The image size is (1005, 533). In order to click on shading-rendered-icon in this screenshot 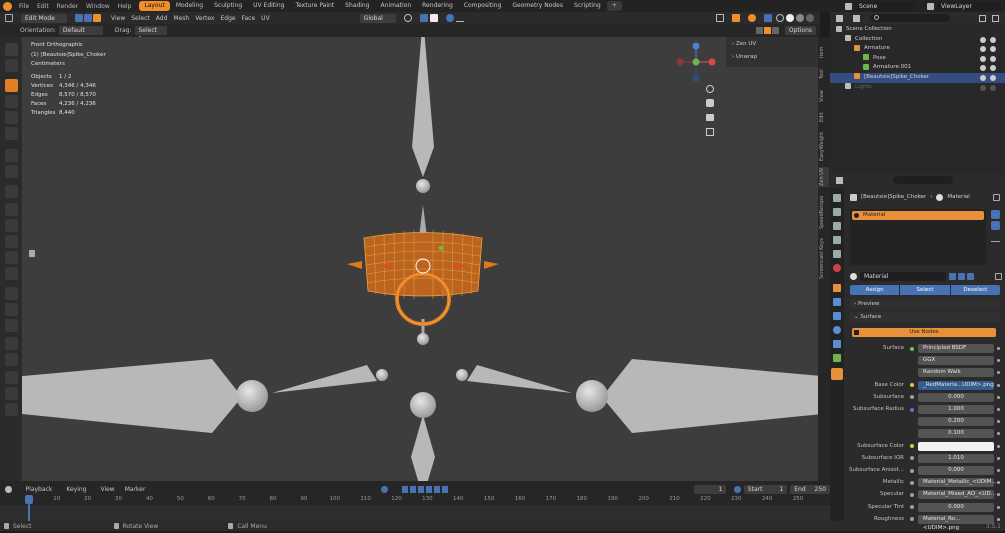, I will do `click(810, 18)`.